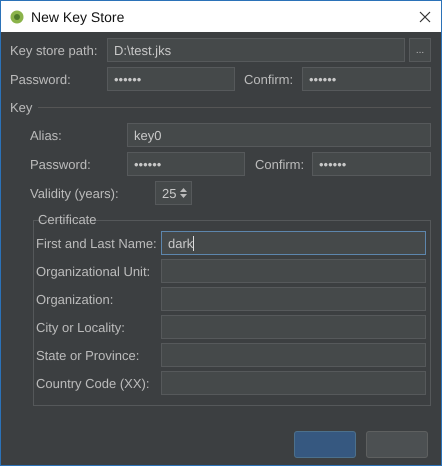 The image size is (442, 466). What do you see at coordinates (75, 193) in the screenshot?
I see `field-label: Validity (years):` at bounding box center [75, 193].